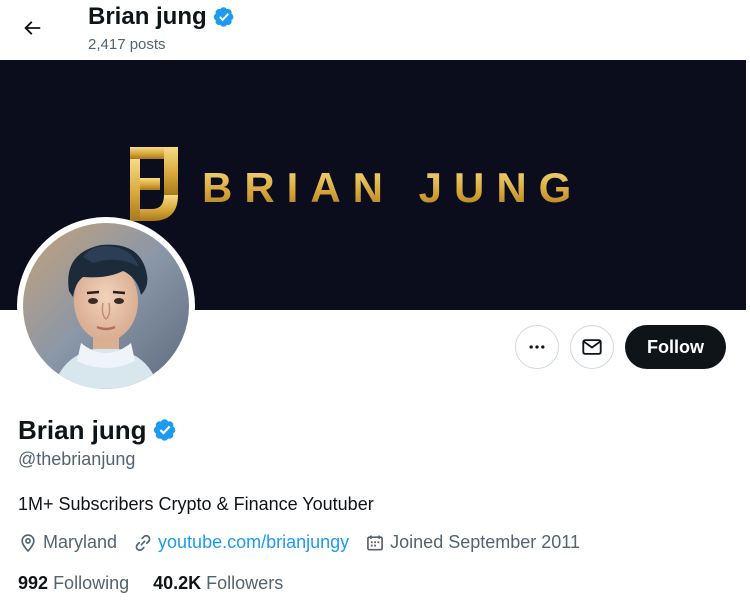 The image size is (750, 602). I want to click on following-count: 992, so click(33, 583).